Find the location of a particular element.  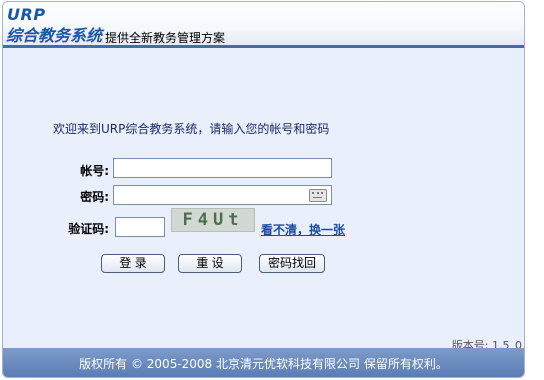

captcha-image: F4Ut is located at coordinates (213, 220).